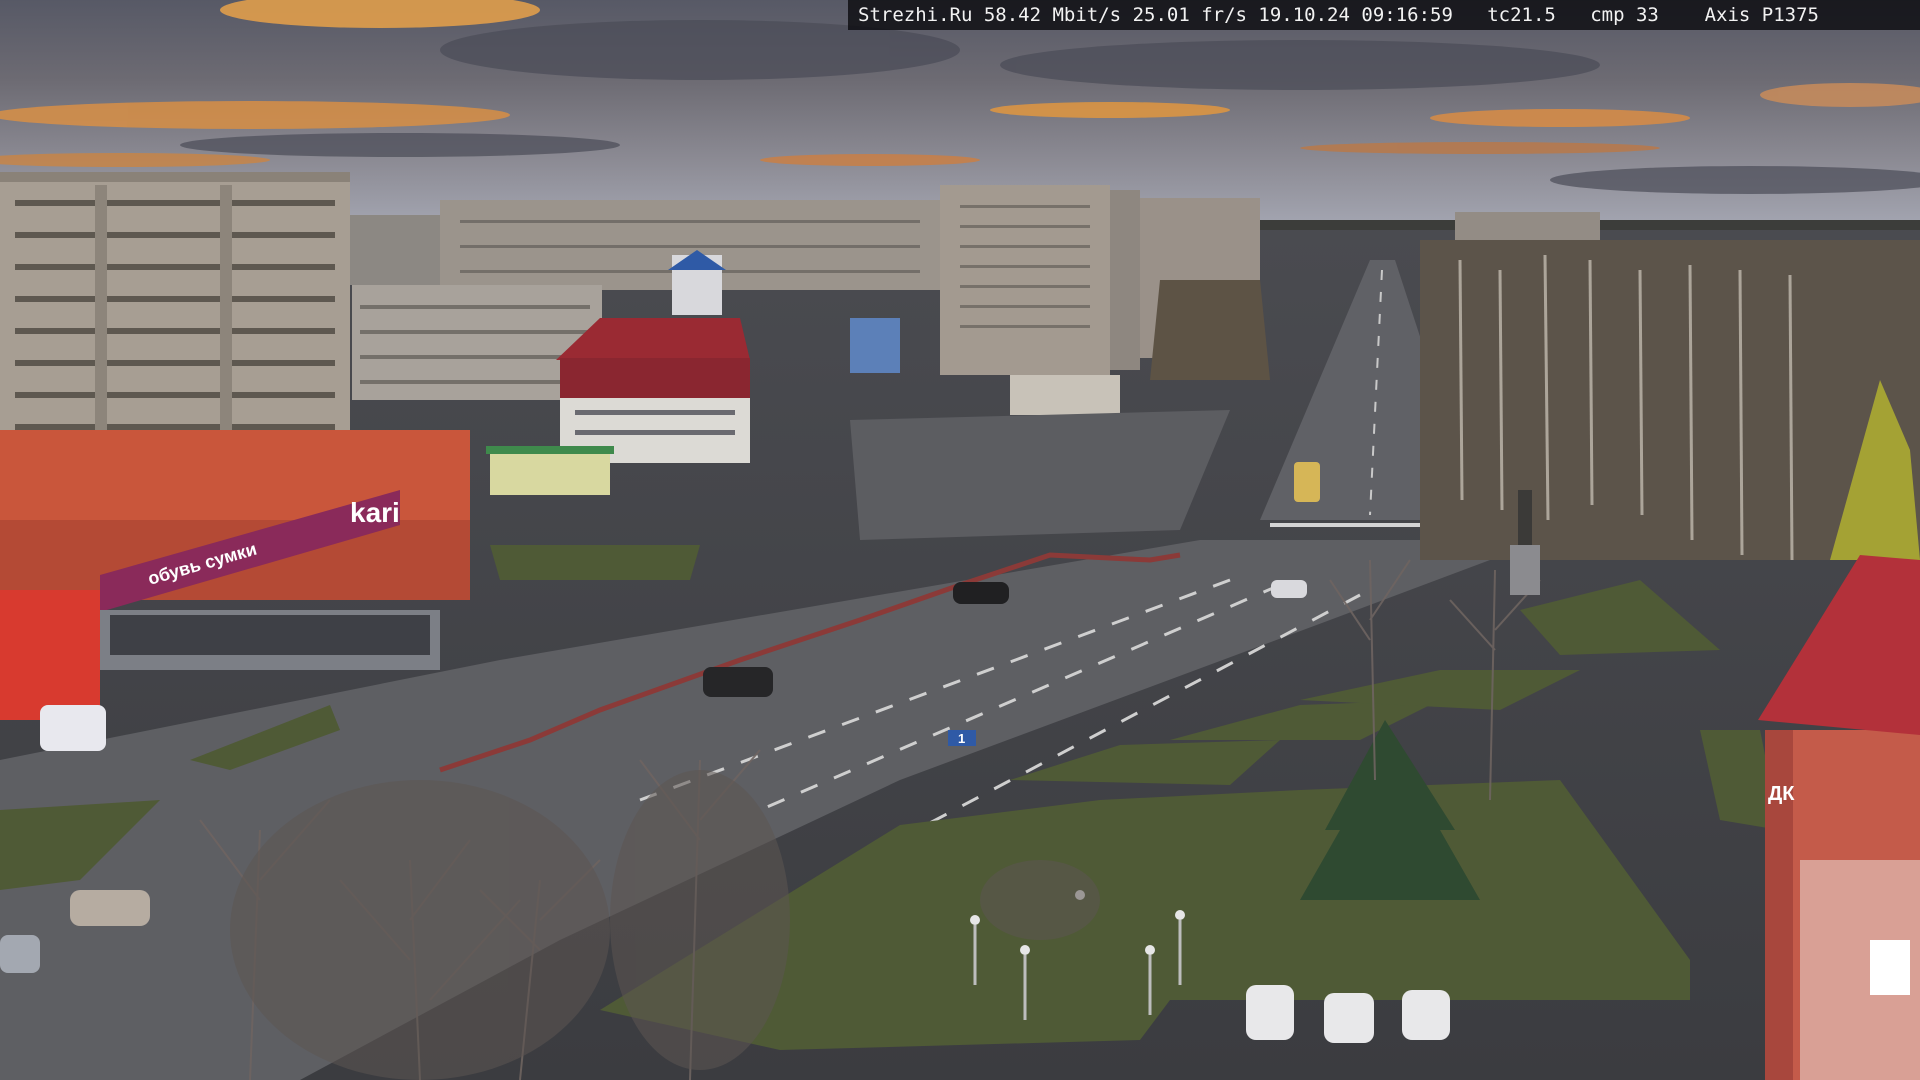  I want to click on bus, so click(1307, 482).